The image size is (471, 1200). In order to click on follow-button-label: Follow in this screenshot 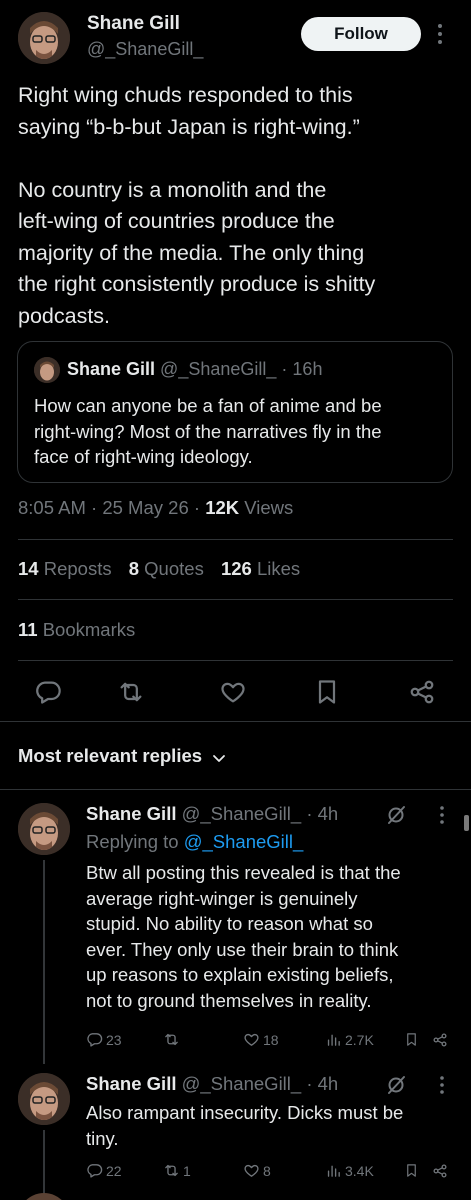, I will do `click(361, 33)`.